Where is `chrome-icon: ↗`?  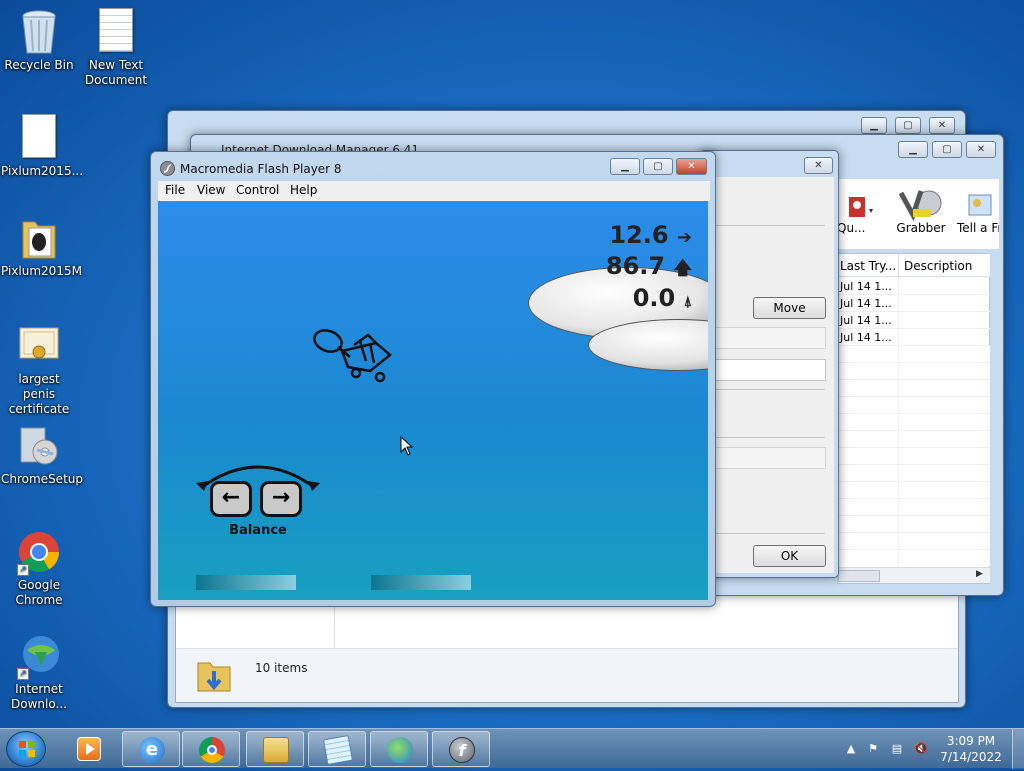
chrome-icon: ↗ is located at coordinates (39, 552).